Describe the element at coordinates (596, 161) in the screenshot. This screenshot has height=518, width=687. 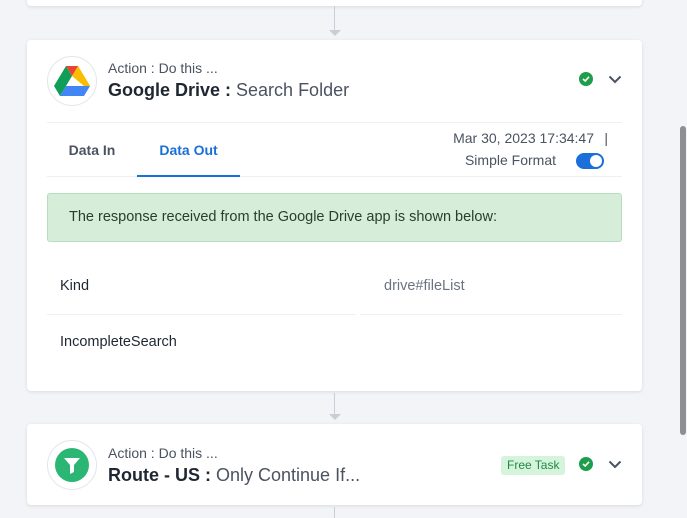
I see `toggle-knob` at that location.